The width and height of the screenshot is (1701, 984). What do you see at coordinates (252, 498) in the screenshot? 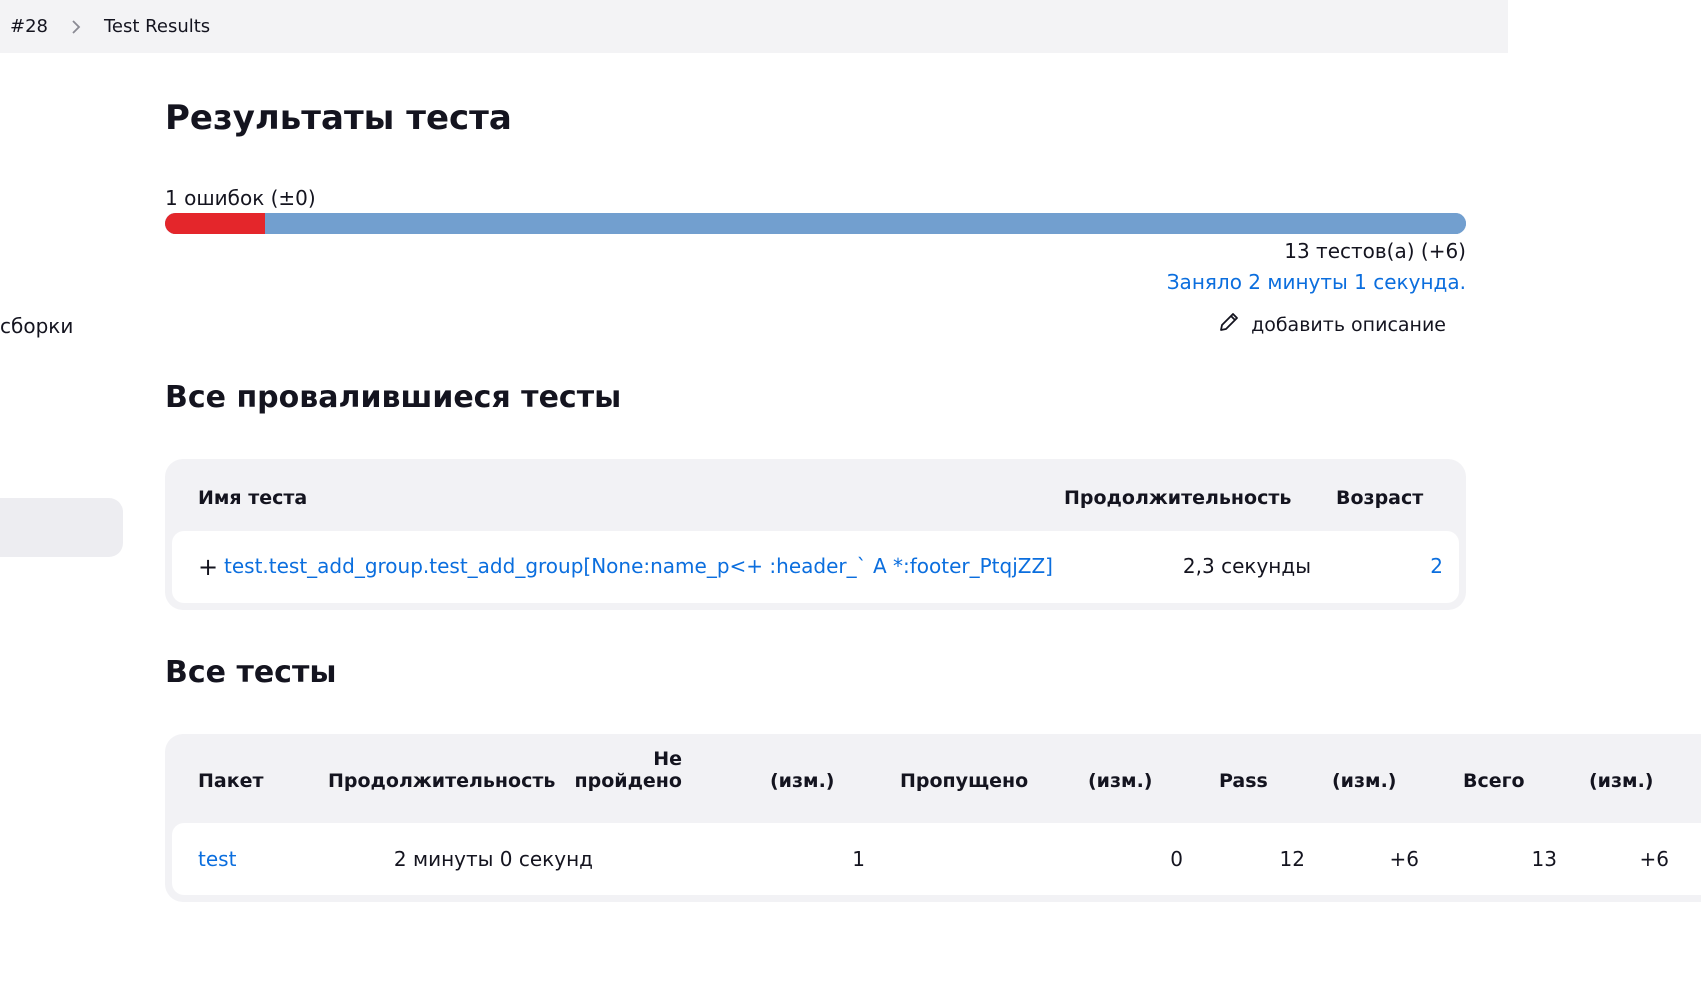
I see `column-header-test-name: Имя теста` at bounding box center [252, 498].